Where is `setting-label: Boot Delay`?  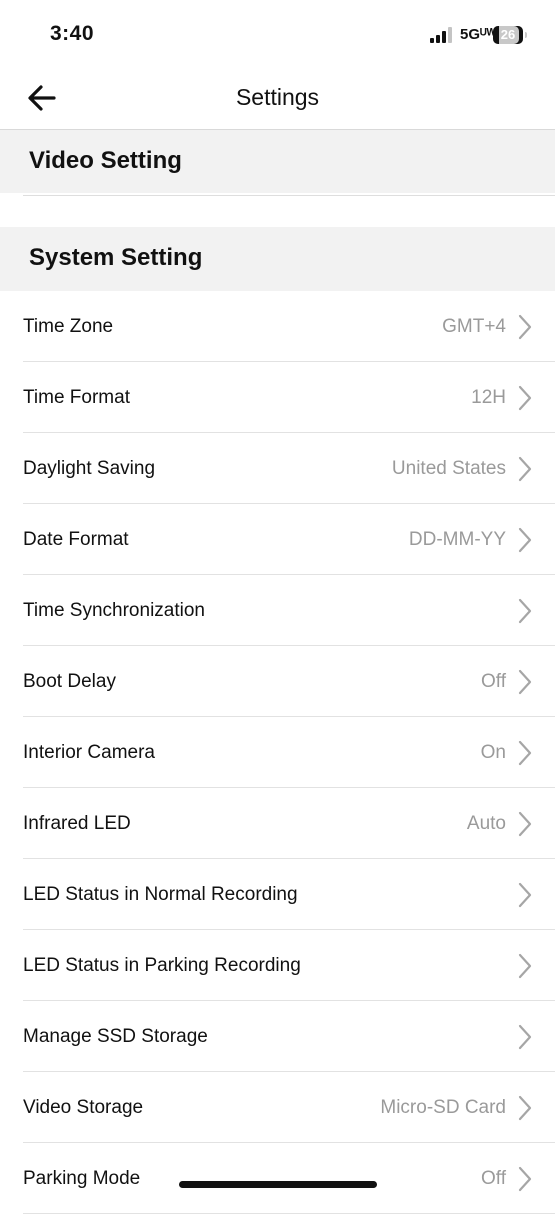 setting-label: Boot Delay is located at coordinates (69, 681).